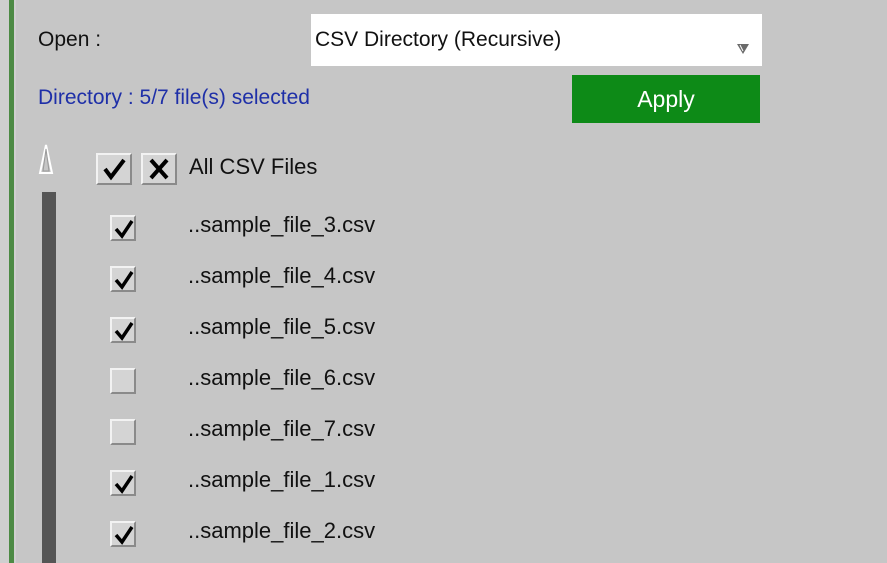  I want to click on file-name: ..sample_file_3.csv, so click(282, 224).